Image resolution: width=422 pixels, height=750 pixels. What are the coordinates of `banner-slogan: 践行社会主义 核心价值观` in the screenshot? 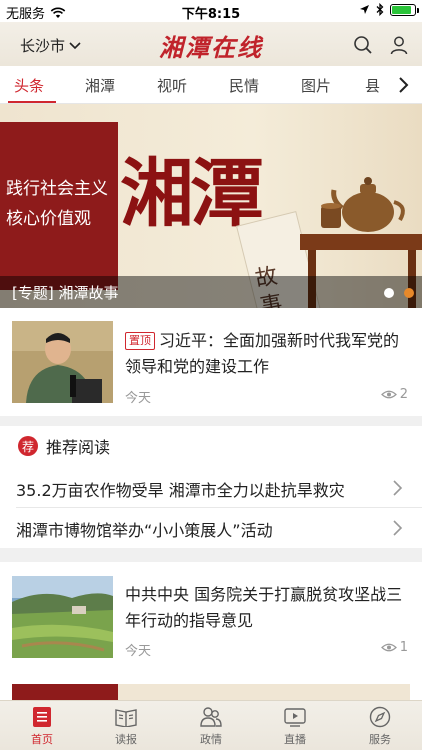 It's located at (57, 204).